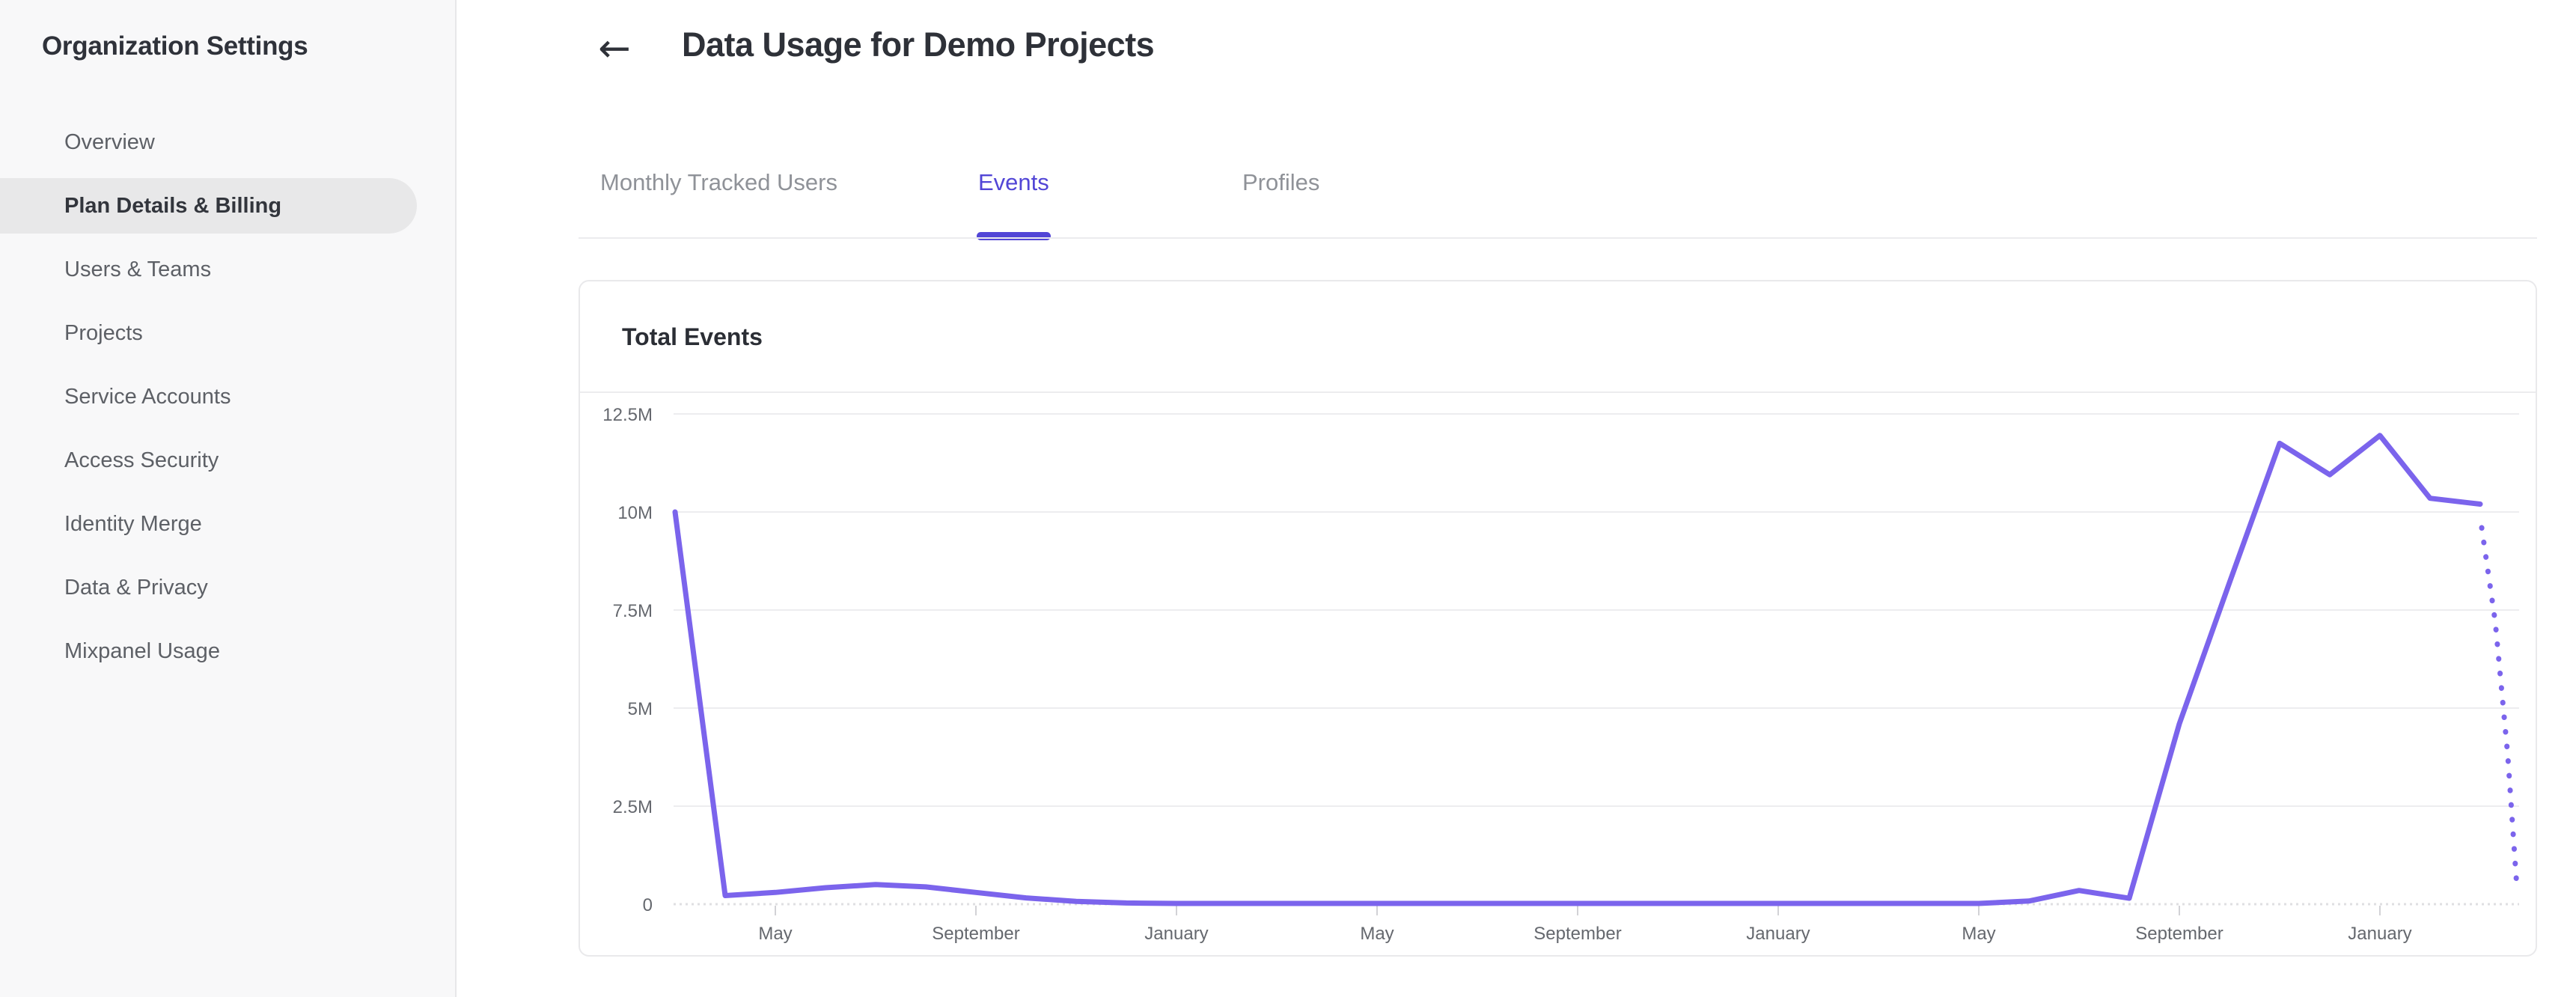  Describe the element at coordinates (1014, 204) in the screenshot. I see `tab-events: Events` at that location.